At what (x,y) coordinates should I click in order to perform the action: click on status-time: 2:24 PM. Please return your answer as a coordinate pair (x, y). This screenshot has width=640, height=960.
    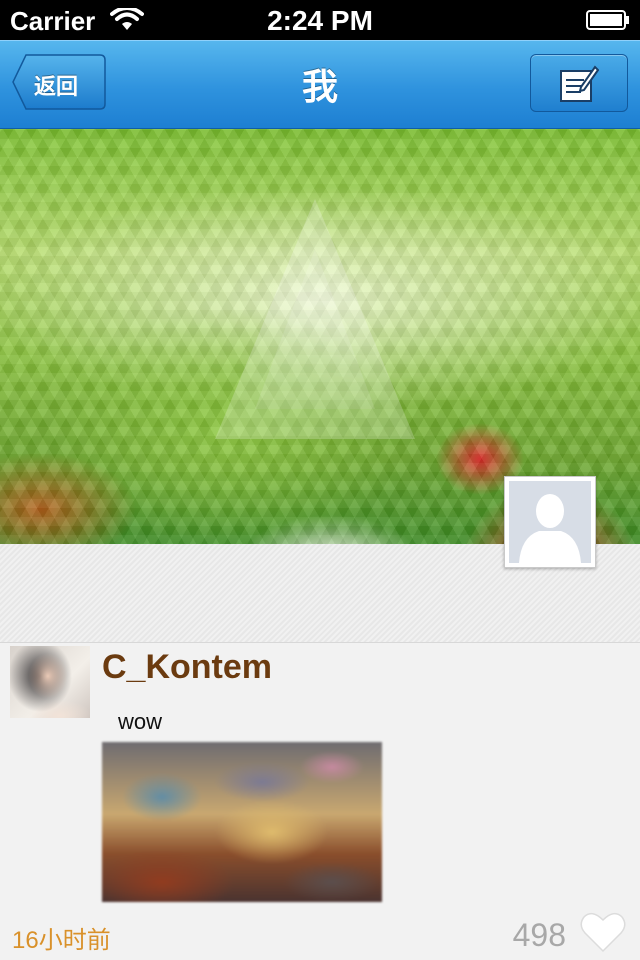
    Looking at the image, I should click on (320, 20).